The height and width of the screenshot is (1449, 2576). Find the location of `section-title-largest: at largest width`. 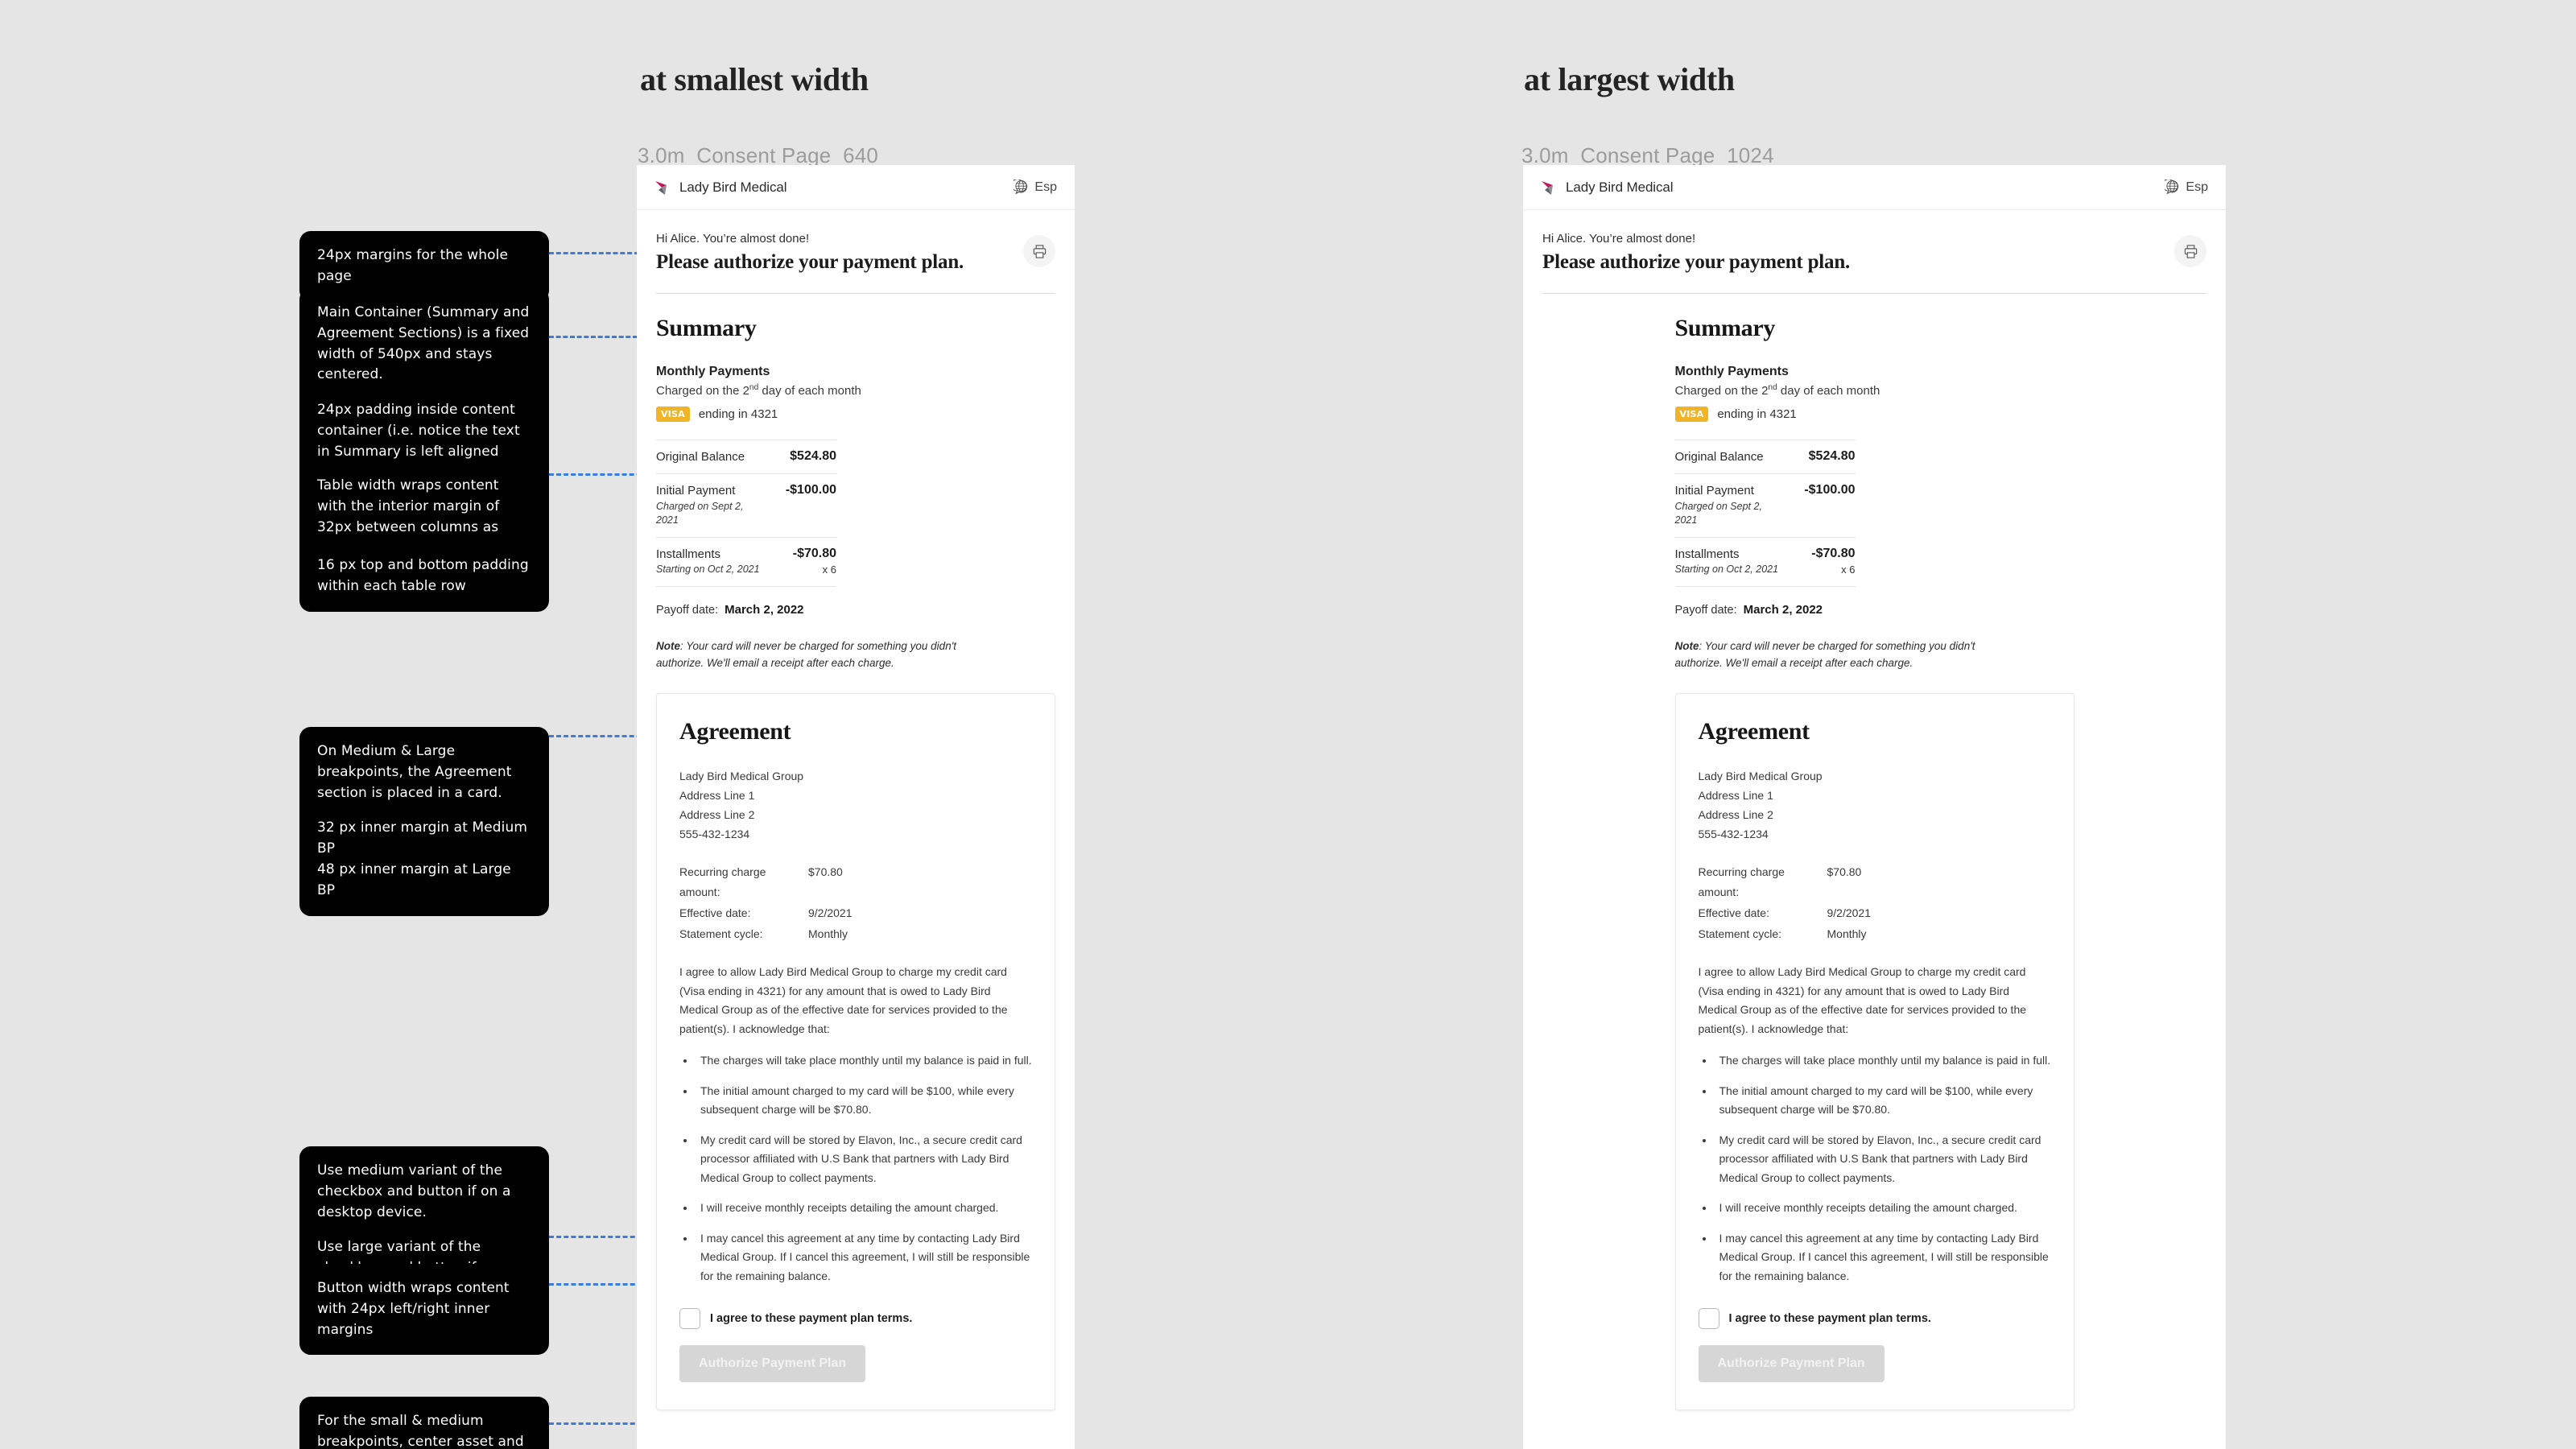

section-title-largest: at largest width is located at coordinates (1629, 79).